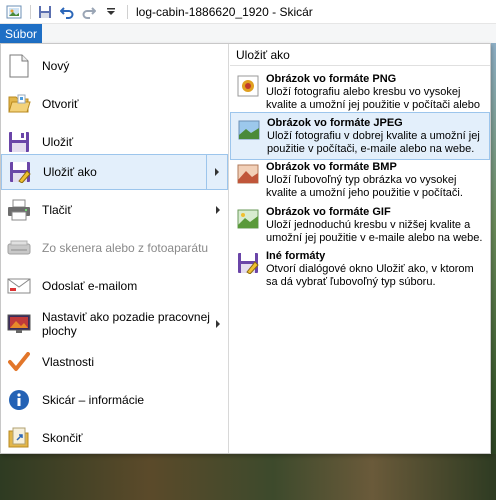  I want to click on png-image-icon, so click(248, 86).